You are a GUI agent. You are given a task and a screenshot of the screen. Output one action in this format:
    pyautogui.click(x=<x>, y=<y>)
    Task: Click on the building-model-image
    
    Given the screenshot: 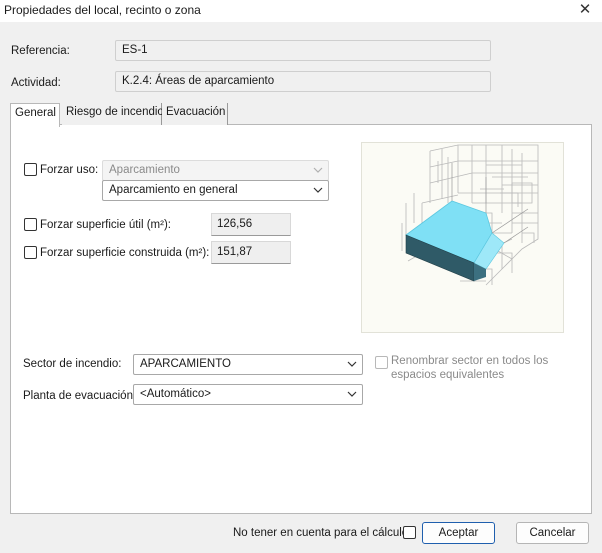 What is the action you would take?
    pyautogui.click(x=470, y=215)
    